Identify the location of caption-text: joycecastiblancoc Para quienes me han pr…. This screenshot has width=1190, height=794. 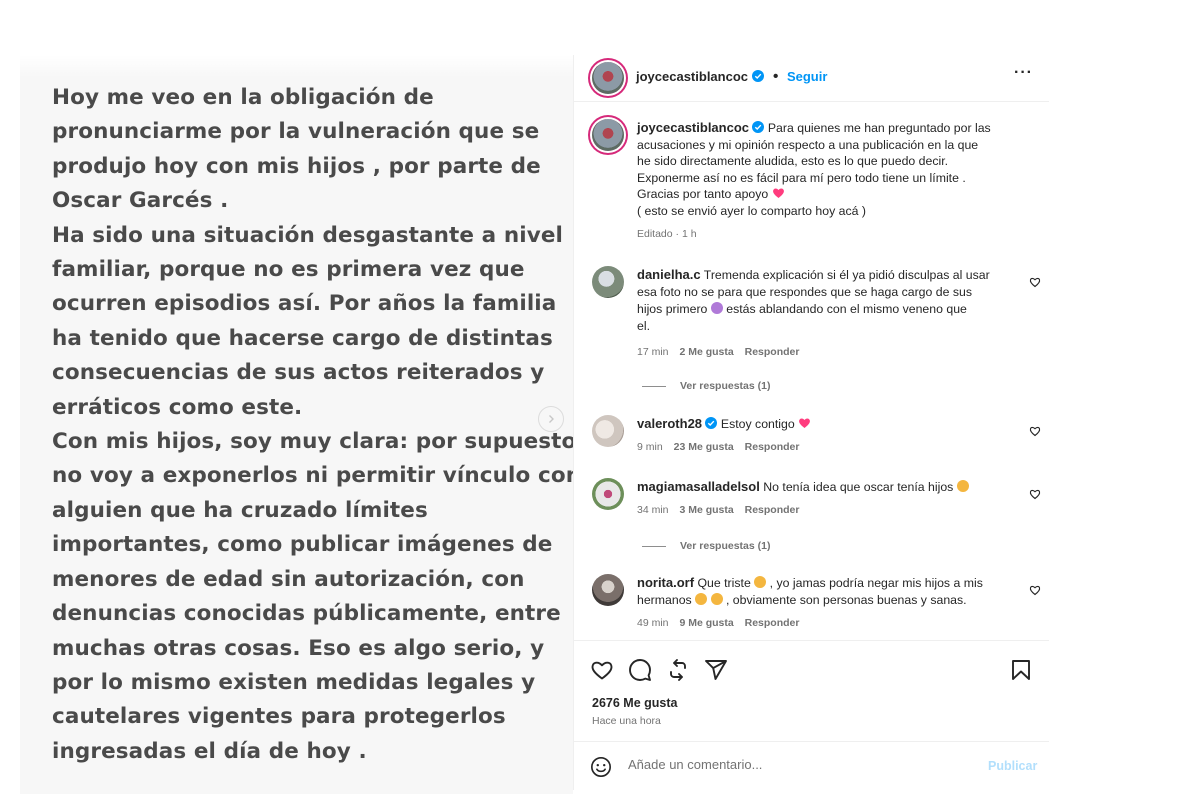
(837, 181).